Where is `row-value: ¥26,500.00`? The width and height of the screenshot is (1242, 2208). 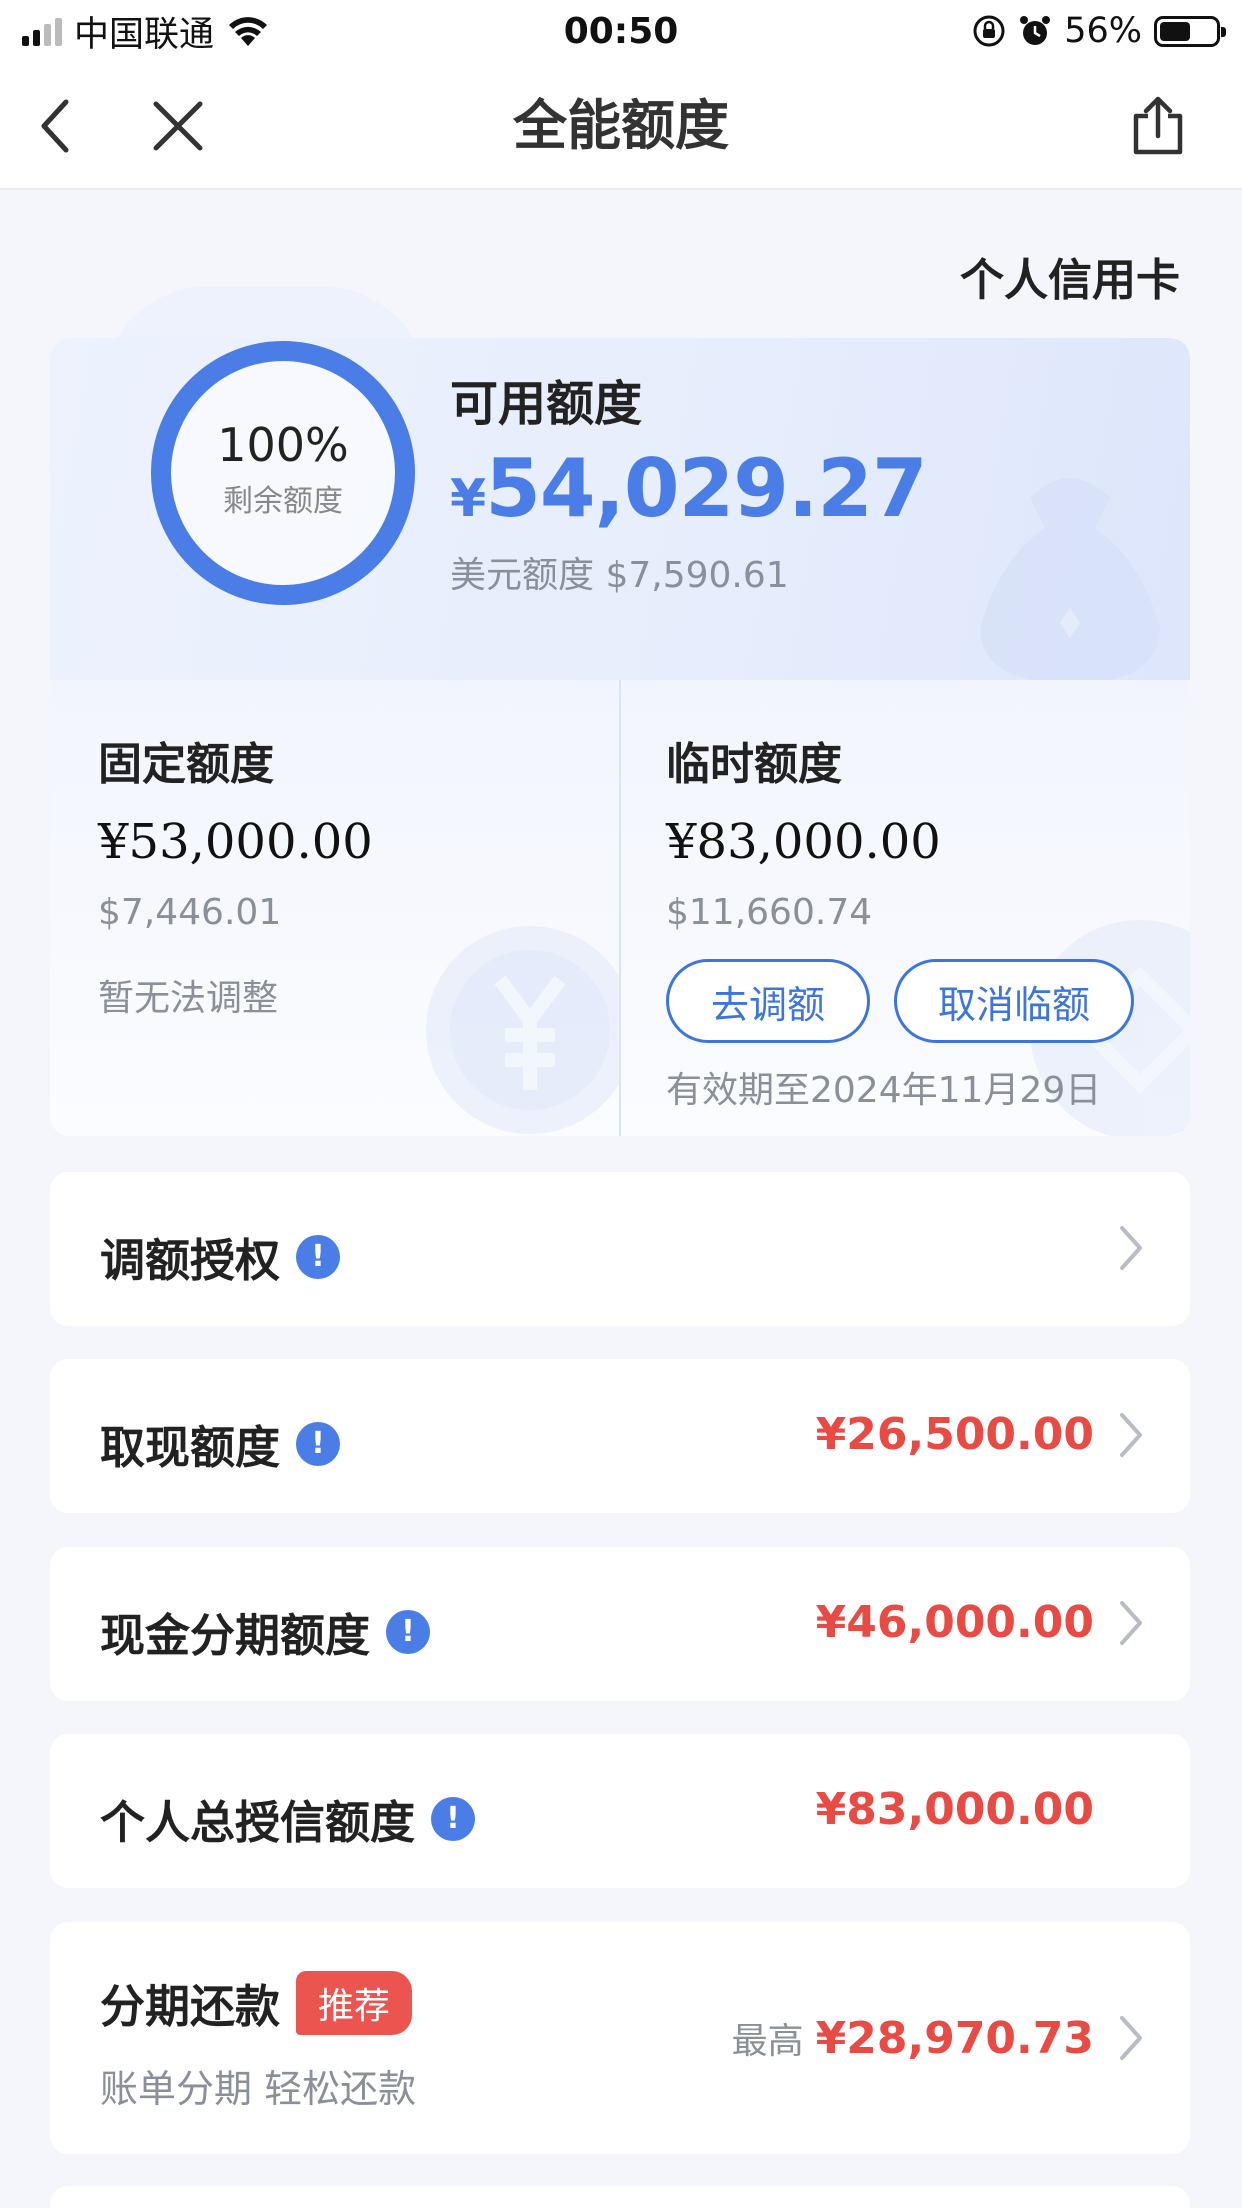 row-value: ¥26,500.00 is located at coordinates (954, 1434).